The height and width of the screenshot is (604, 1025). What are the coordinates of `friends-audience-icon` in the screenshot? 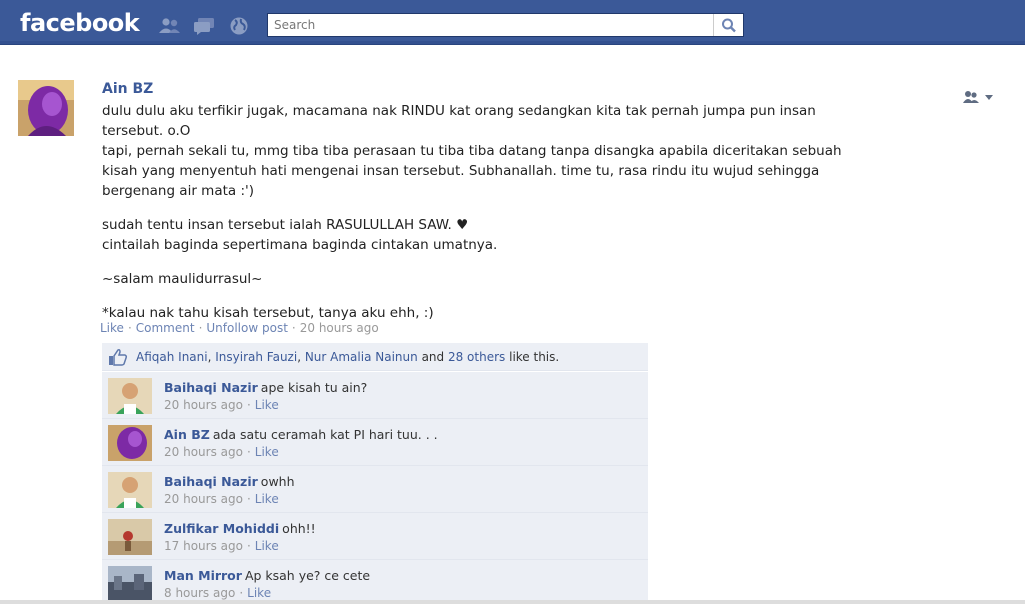 It's located at (978, 97).